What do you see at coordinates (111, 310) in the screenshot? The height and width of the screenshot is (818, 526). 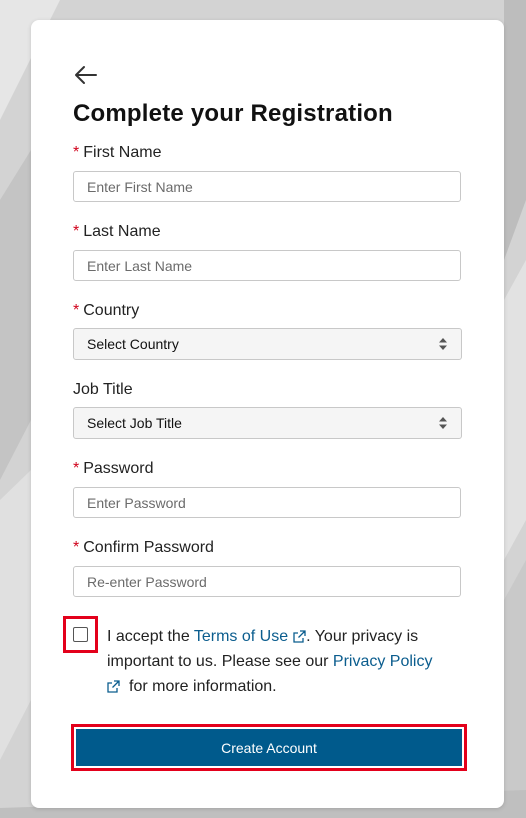 I see `country-label-text: Country` at bounding box center [111, 310].